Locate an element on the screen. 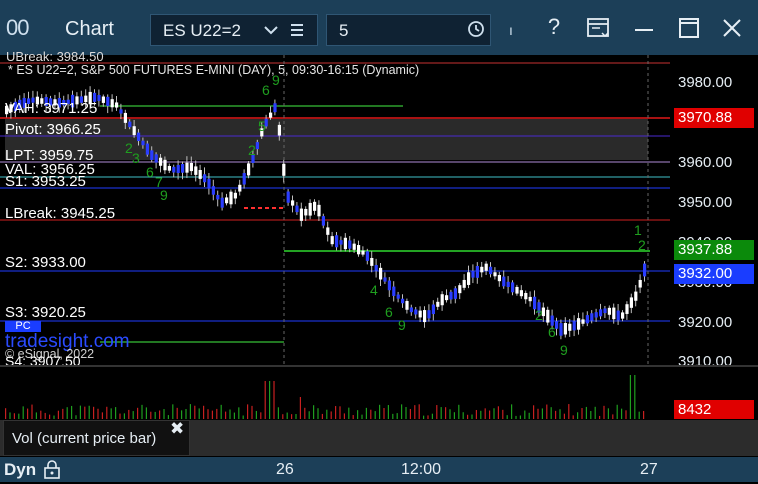 The width and height of the screenshot is (758, 484). help-icon: ? is located at coordinates (554, 28).